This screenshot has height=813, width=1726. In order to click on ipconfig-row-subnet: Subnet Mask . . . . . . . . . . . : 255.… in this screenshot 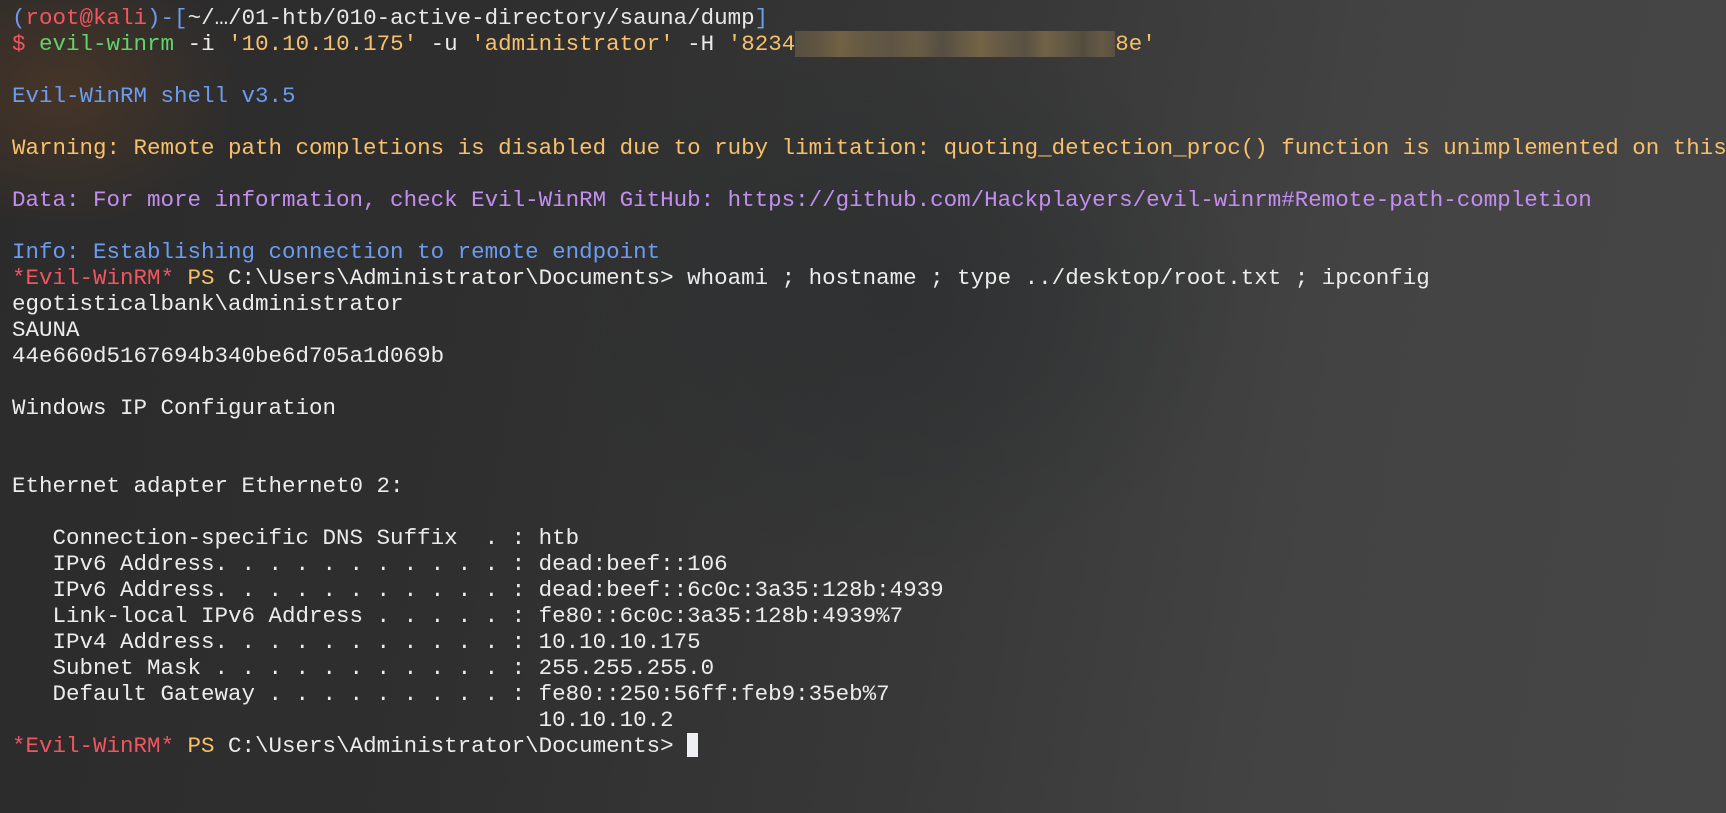, I will do `click(363, 668)`.